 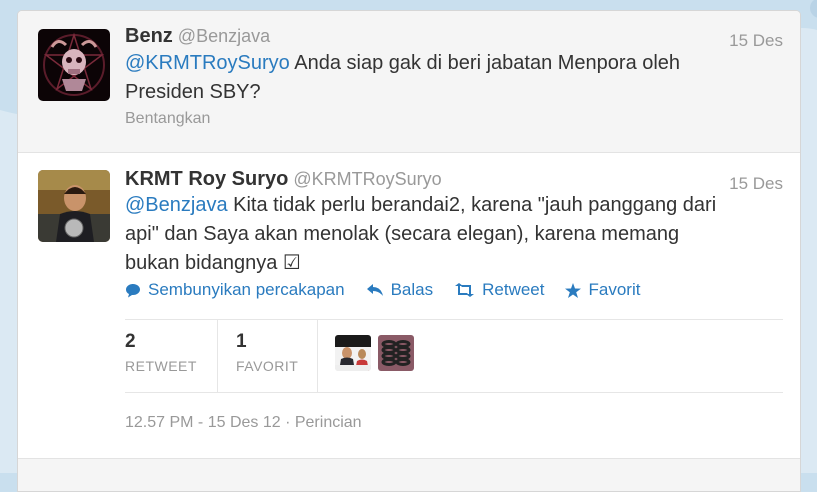 I want to click on expand-link: Bentangkan, so click(x=167, y=119).